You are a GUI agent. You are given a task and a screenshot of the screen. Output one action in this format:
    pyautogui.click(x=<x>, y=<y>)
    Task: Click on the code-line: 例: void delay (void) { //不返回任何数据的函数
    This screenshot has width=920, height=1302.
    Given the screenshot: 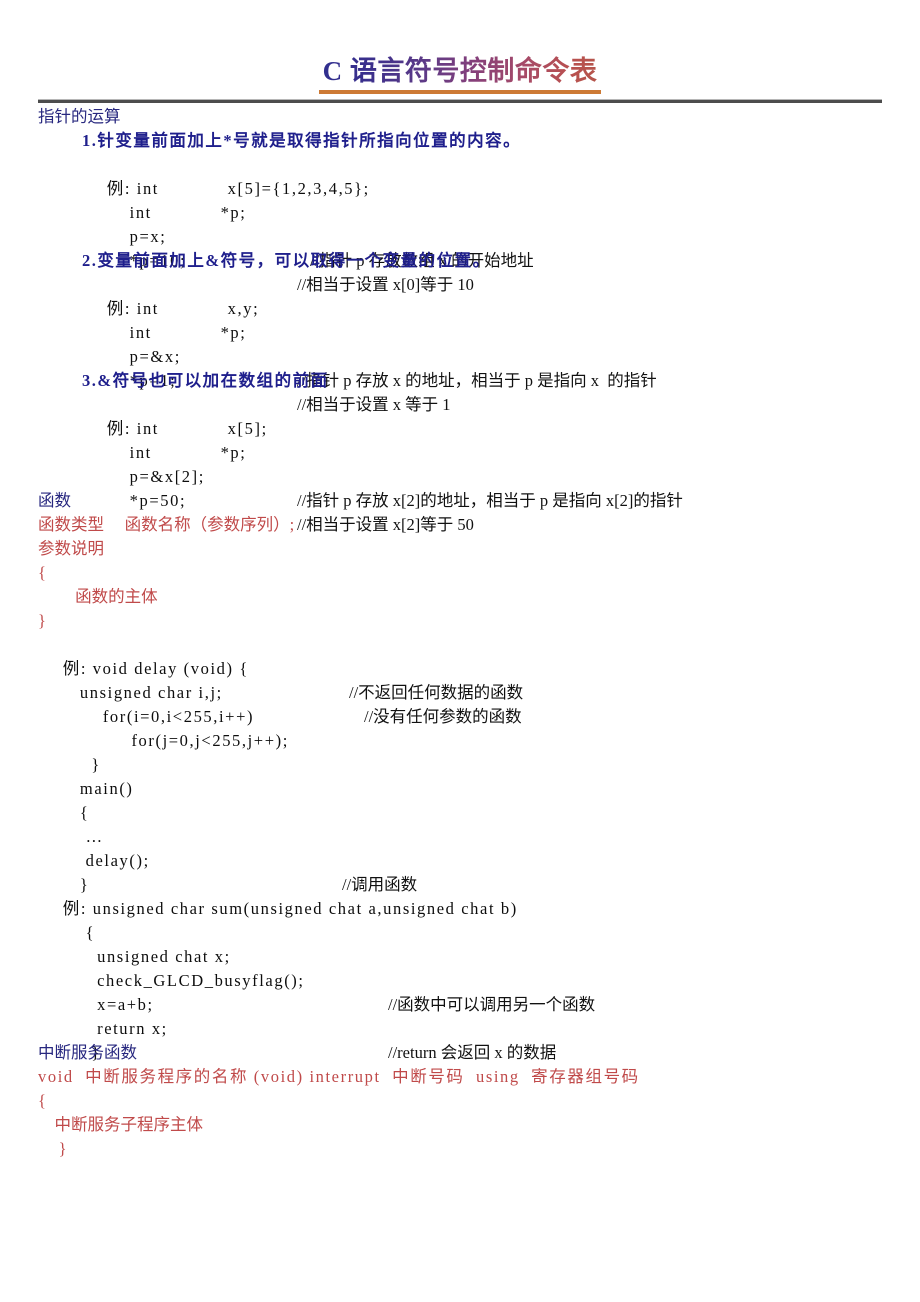 What is the action you would take?
    pyautogui.click(x=460, y=667)
    